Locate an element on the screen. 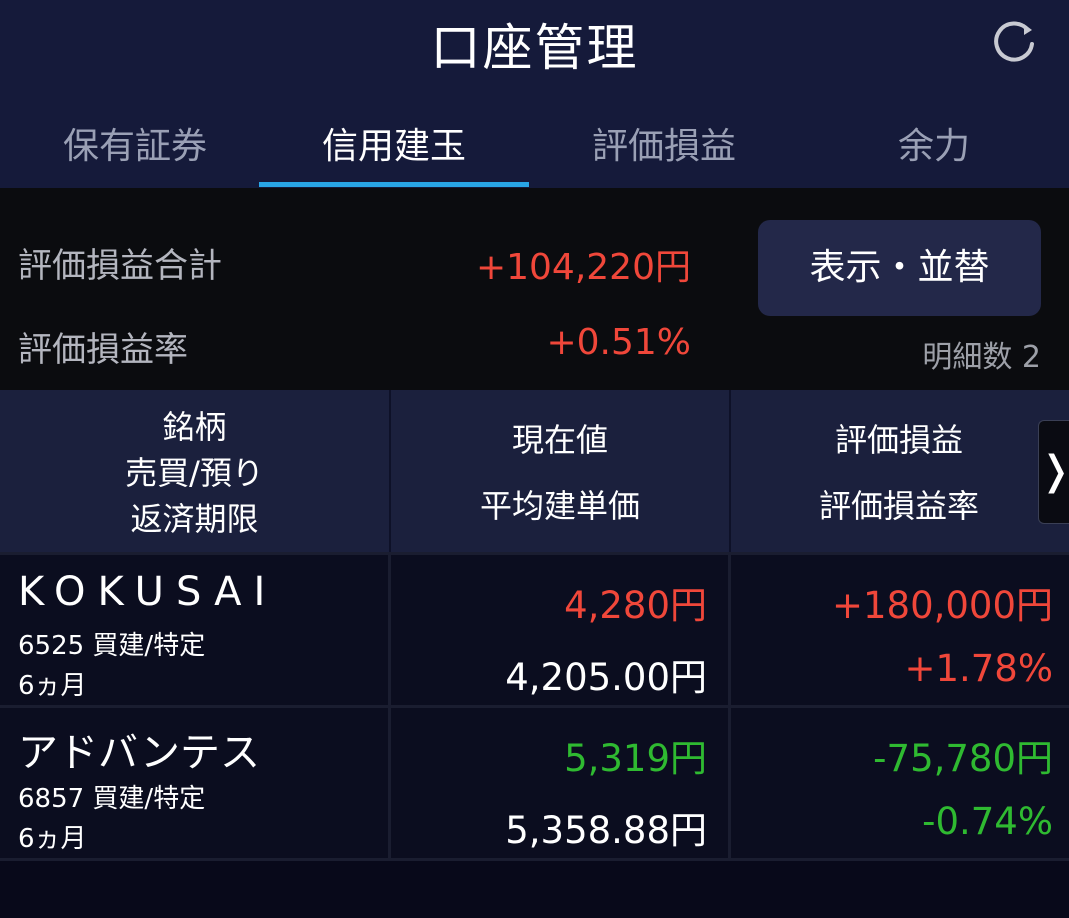  header-pl-rate: 評価損益率 is located at coordinates (898, 506).